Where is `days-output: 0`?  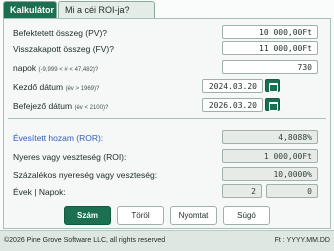 days-output: 0 is located at coordinates (292, 191).